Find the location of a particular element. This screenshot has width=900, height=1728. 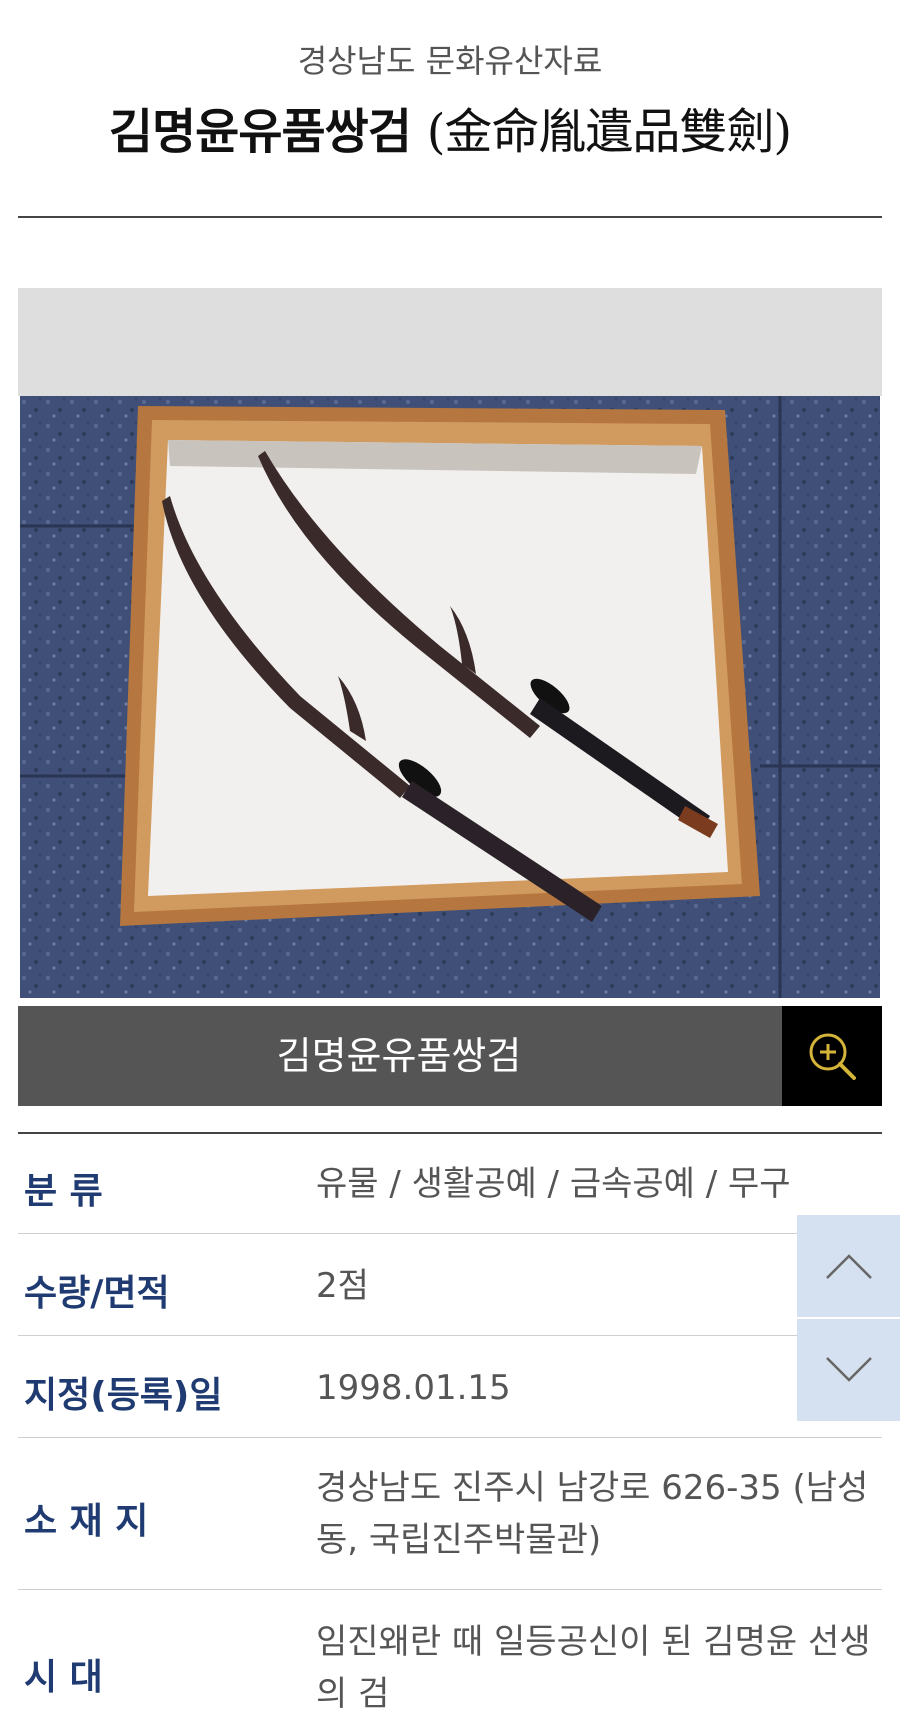

info-value: 임진왜란 때 일등공신이 된 김명윤 선생의 검 is located at coordinates (593, 1668).